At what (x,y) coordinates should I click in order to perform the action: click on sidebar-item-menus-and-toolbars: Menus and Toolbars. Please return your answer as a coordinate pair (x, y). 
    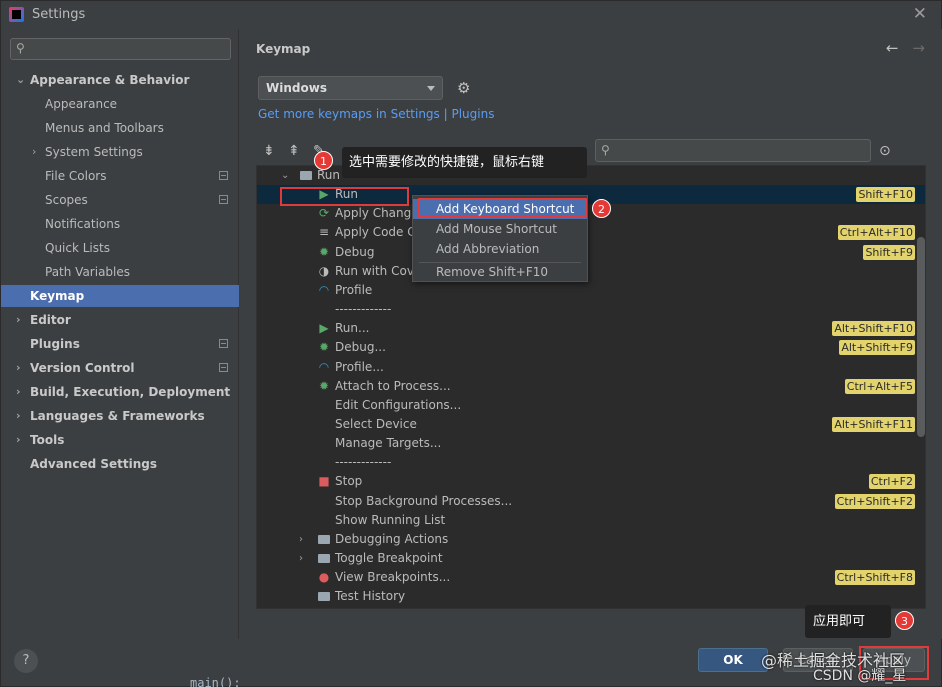
    Looking at the image, I should click on (120, 128).